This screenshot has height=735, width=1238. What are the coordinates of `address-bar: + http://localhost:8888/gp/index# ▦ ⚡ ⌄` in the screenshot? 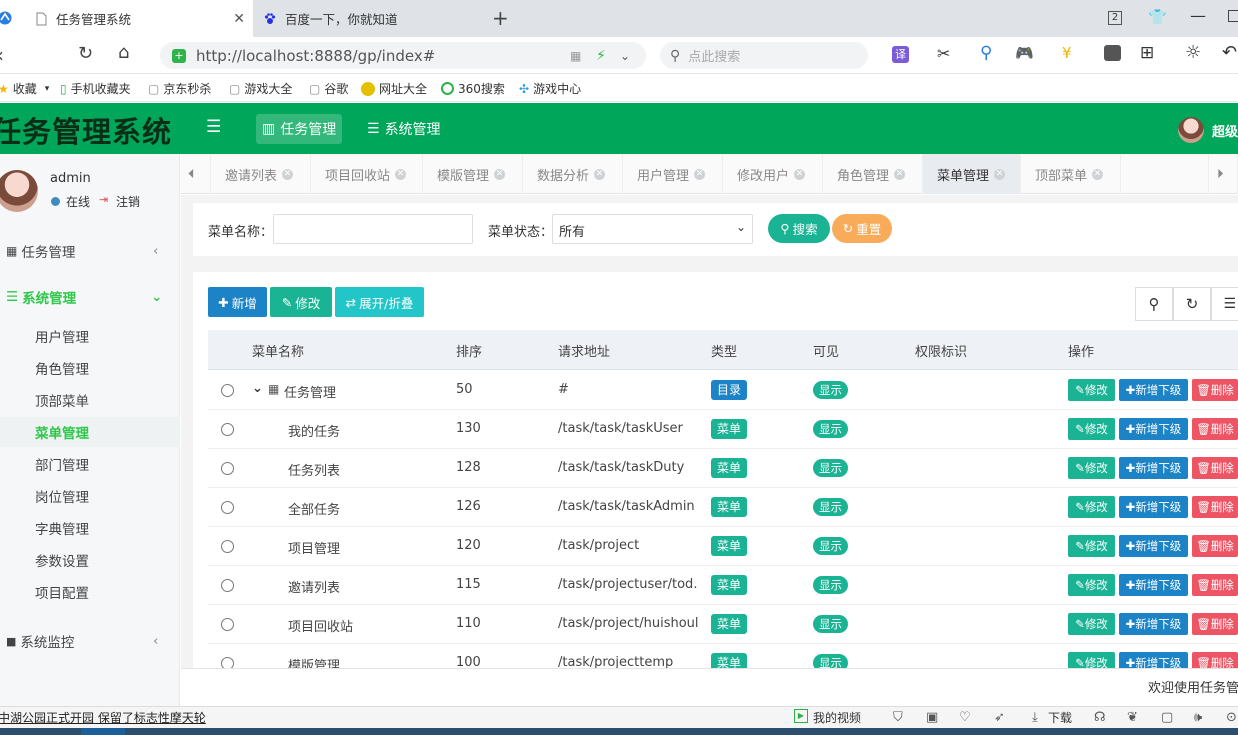 It's located at (403, 55).